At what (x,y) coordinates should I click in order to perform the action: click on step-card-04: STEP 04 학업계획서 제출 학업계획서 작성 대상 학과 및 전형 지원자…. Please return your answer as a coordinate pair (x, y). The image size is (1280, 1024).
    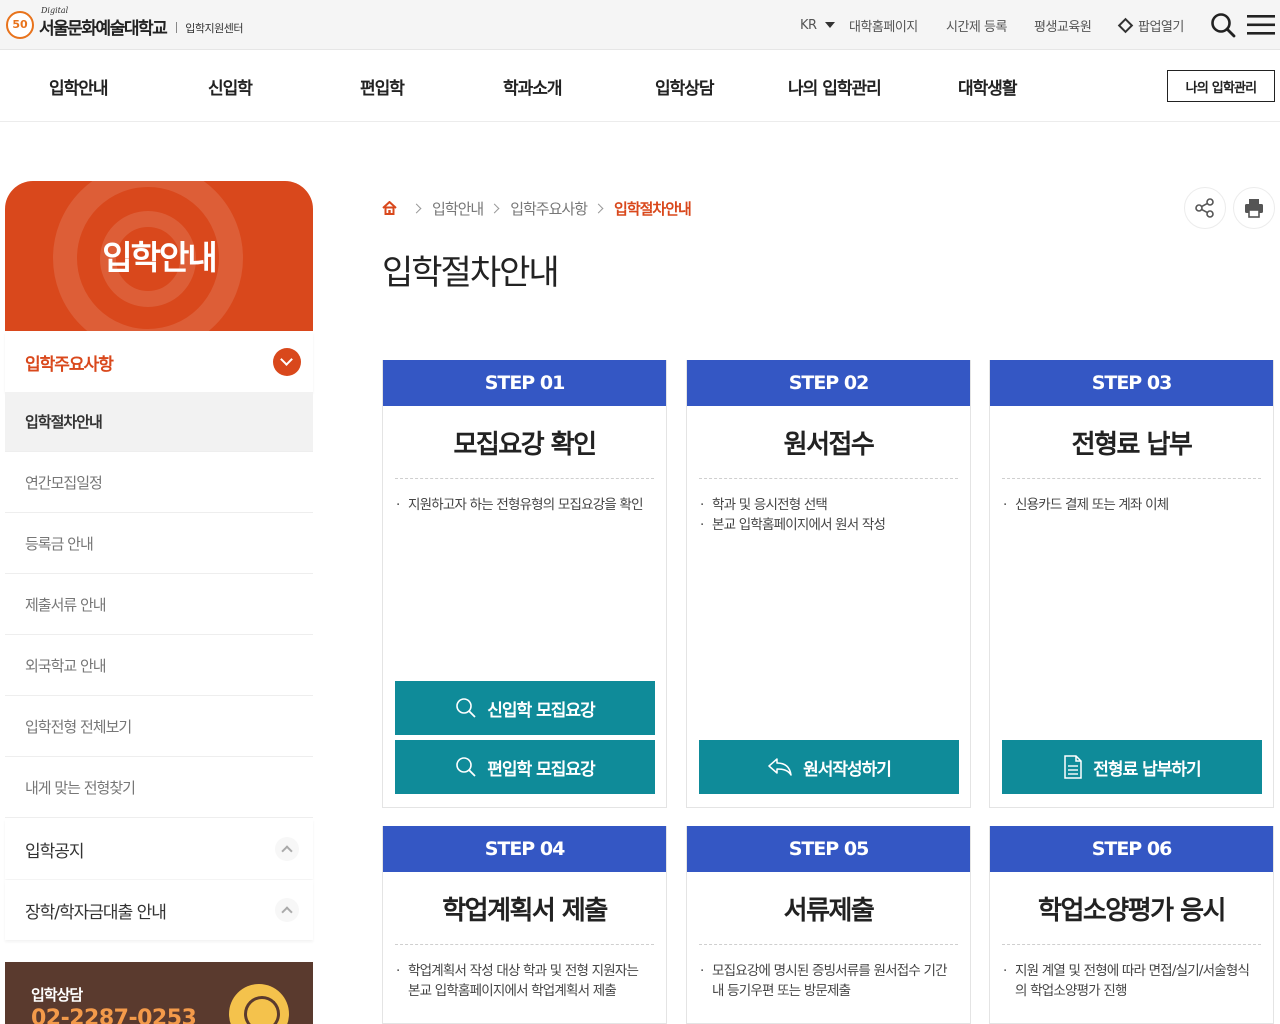
    Looking at the image, I should click on (524, 925).